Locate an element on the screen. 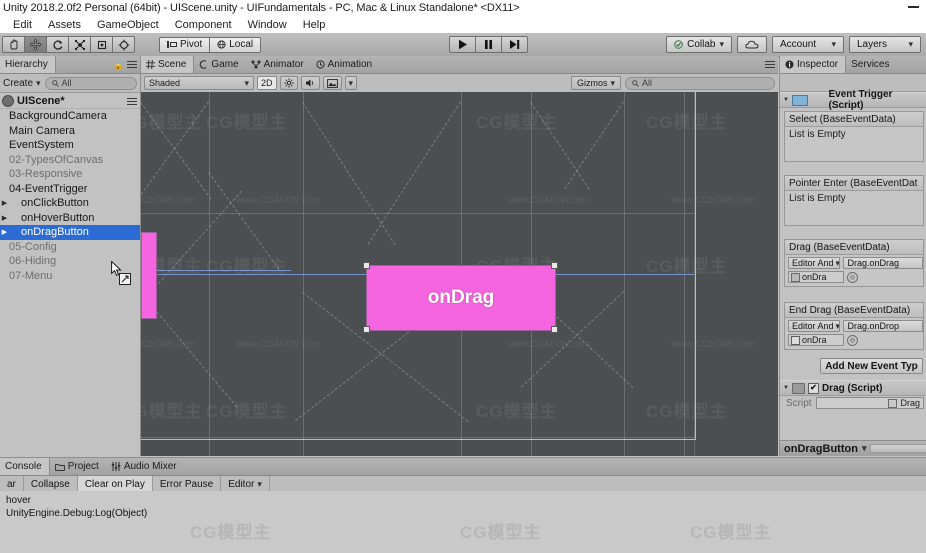  checkbox-icon is located at coordinates (795, 340).